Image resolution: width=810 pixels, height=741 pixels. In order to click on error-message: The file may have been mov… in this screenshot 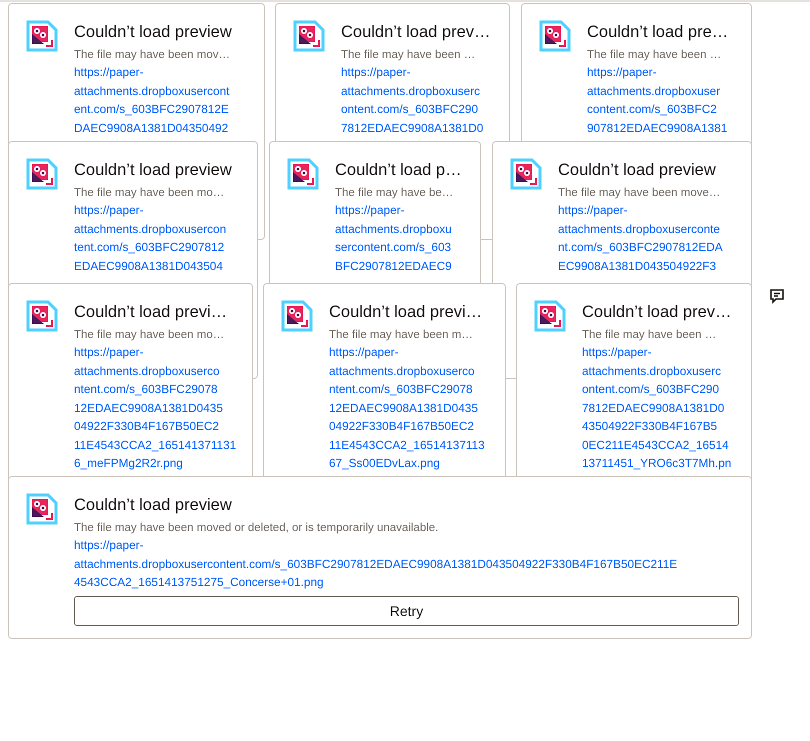, I will do `click(152, 55)`.